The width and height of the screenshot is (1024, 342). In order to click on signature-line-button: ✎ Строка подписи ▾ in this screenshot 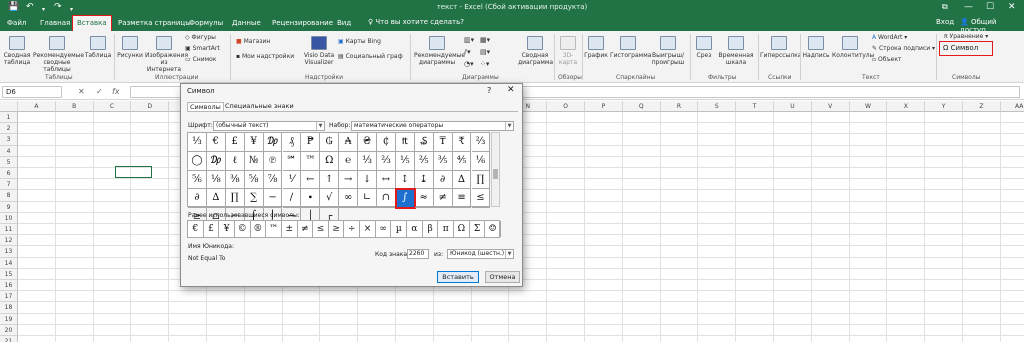, I will do `click(903, 49)`.